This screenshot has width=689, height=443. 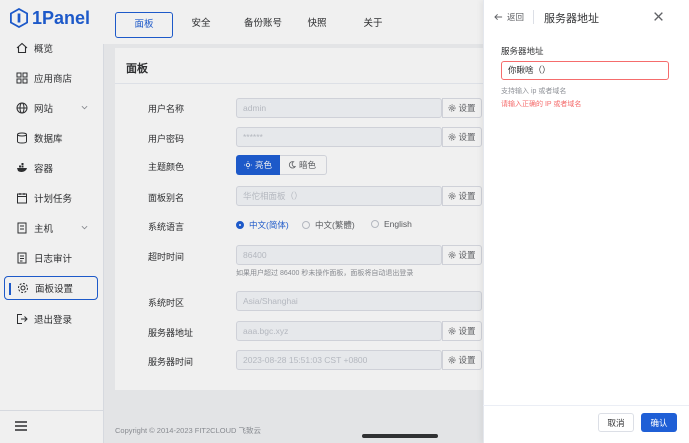 What do you see at coordinates (201, 24) in the screenshot?
I see `tab-security: 安全` at bounding box center [201, 24].